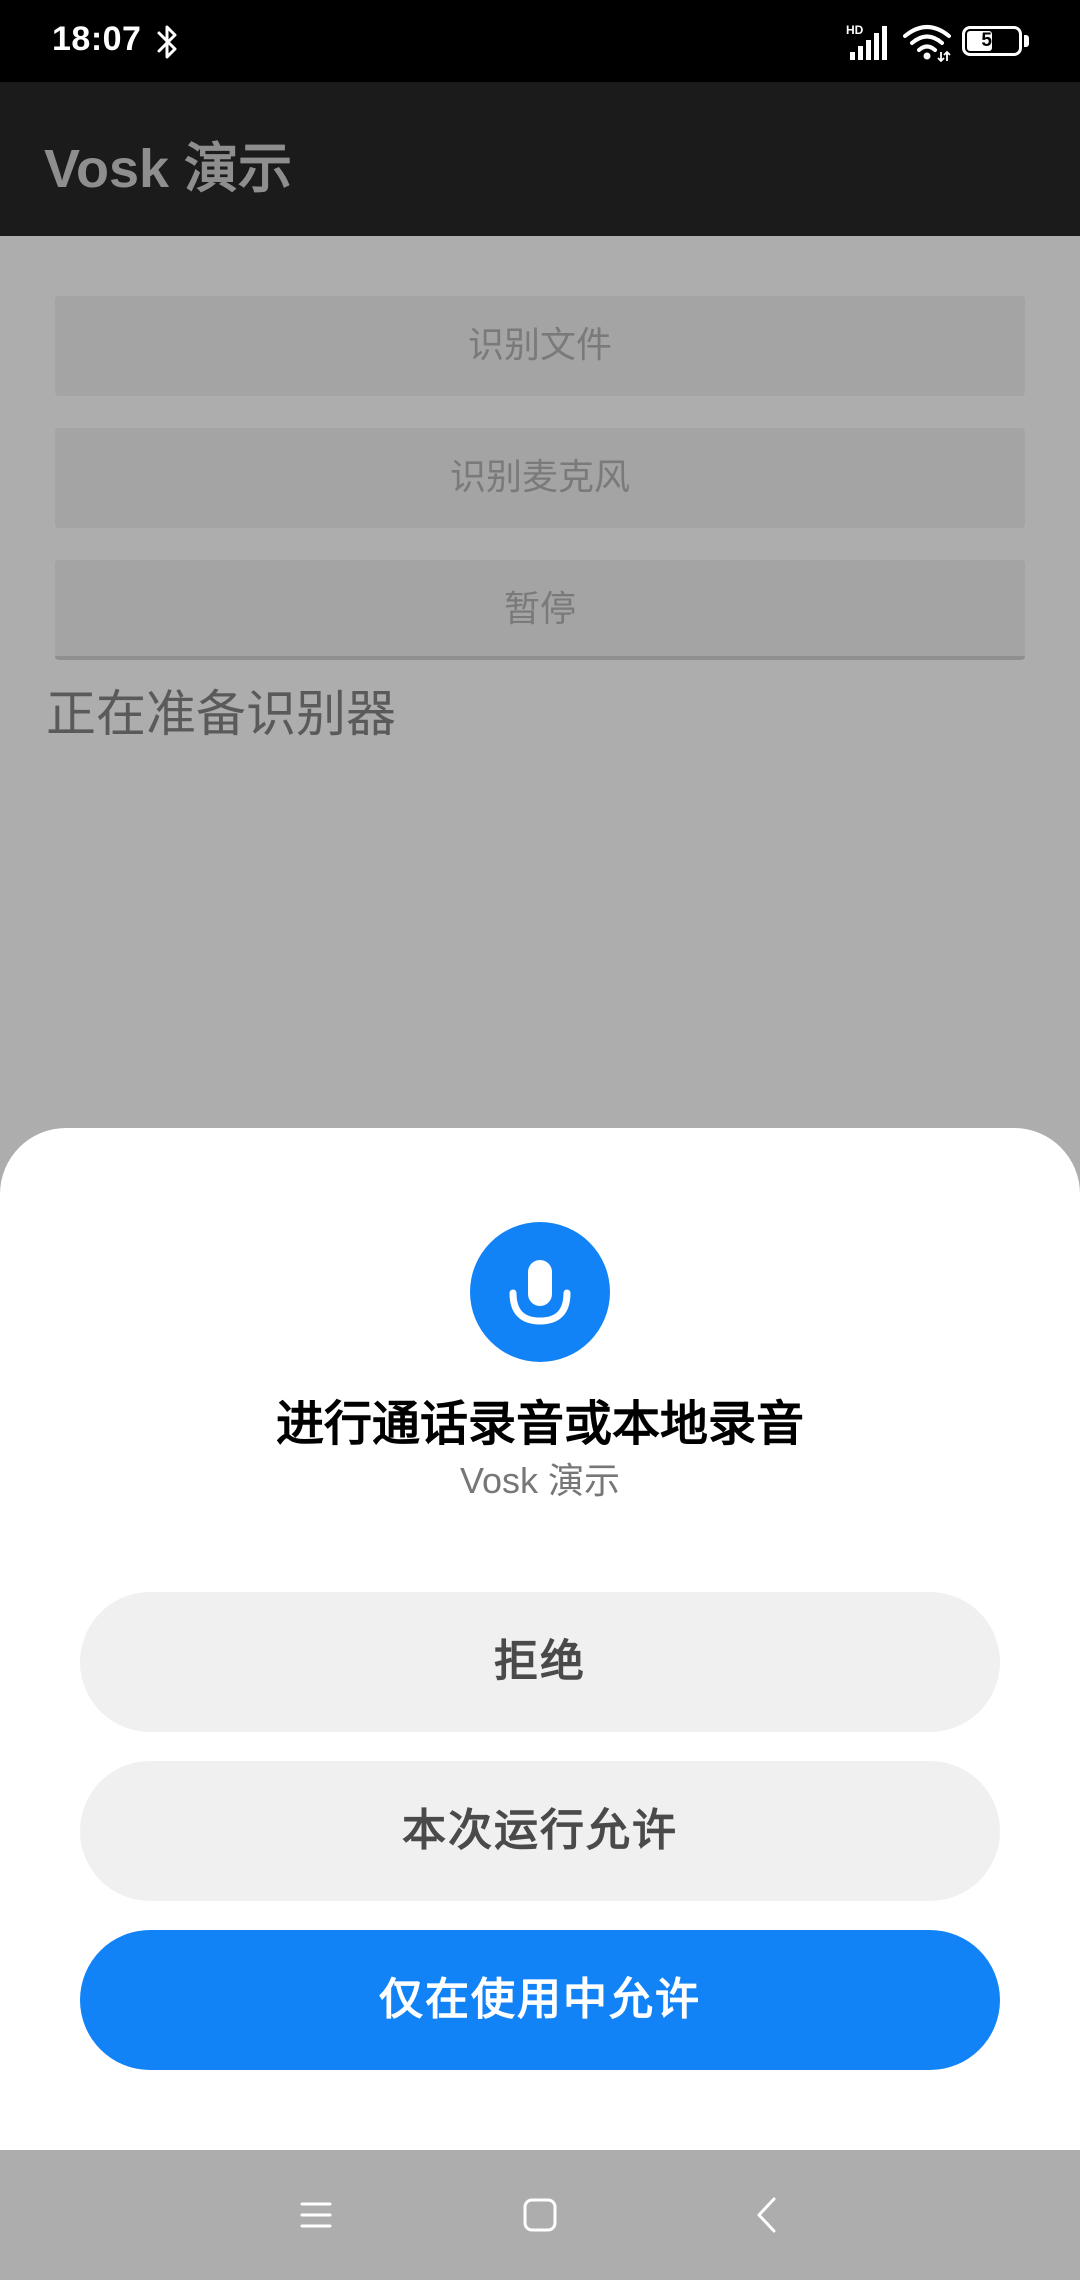 This screenshot has height=2280, width=1080. What do you see at coordinates (540, 346) in the screenshot?
I see `recognize-file-button: 识别文件` at bounding box center [540, 346].